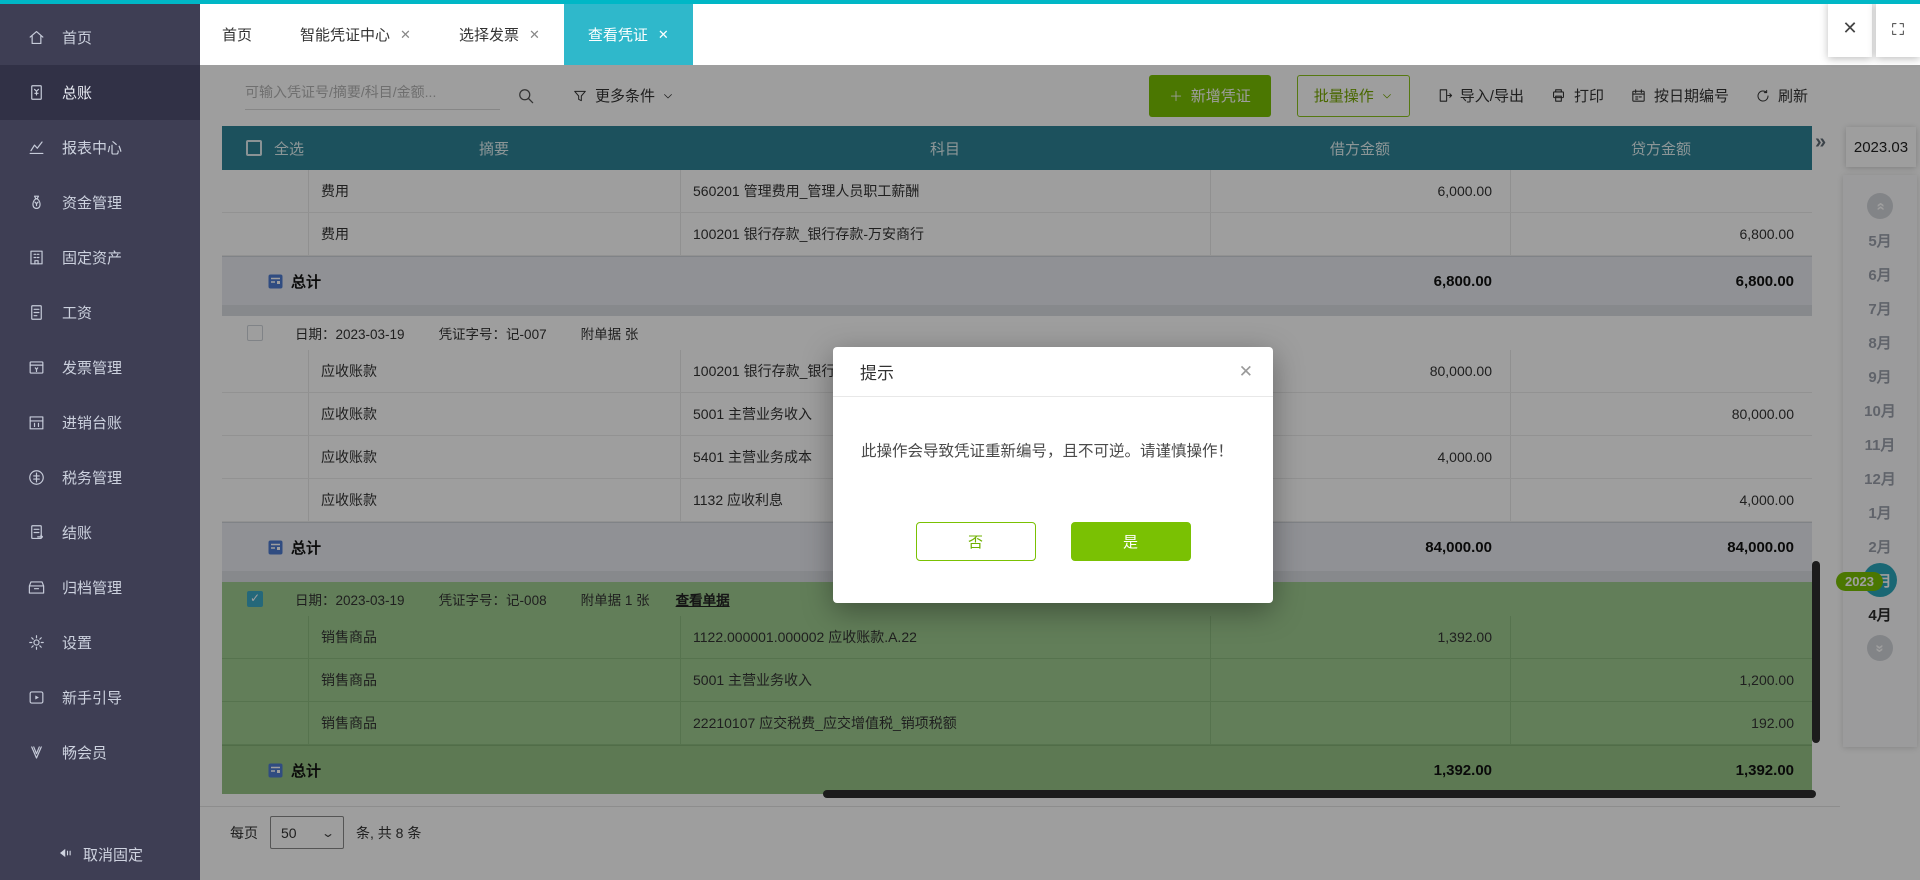  Describe the element at coordinates (1130, 541) in the screenshot. I see `dialog-yes-button: 是` at that location.